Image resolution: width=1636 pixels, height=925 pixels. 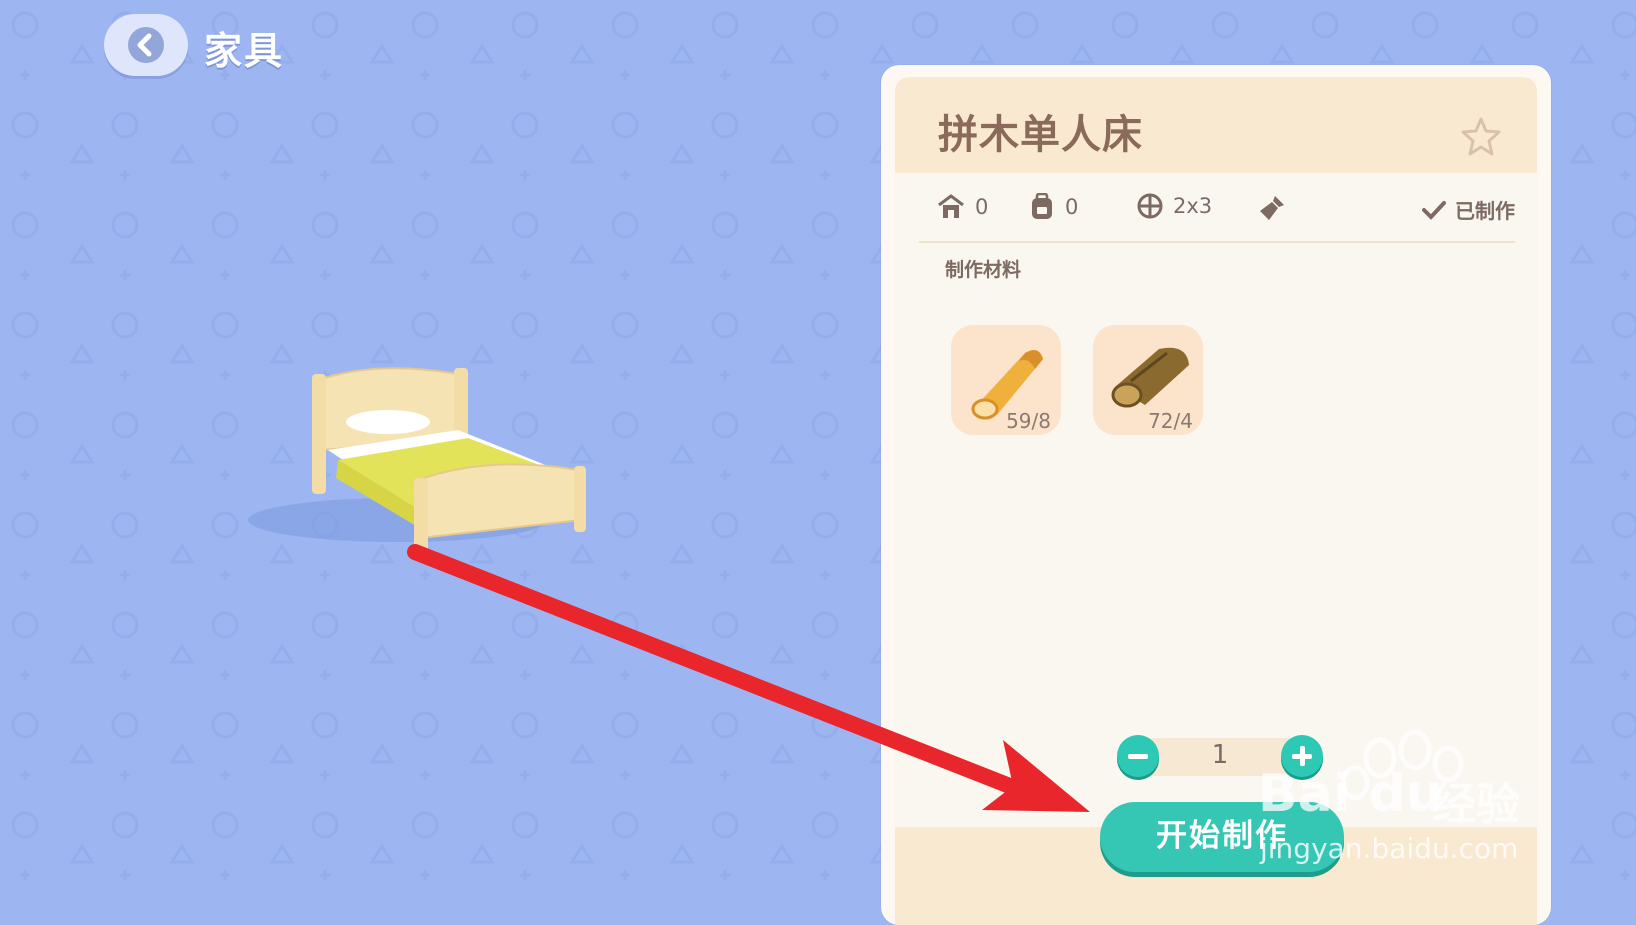 I want to click on crafted-status: 已制作, so click(x=1468, y=209).